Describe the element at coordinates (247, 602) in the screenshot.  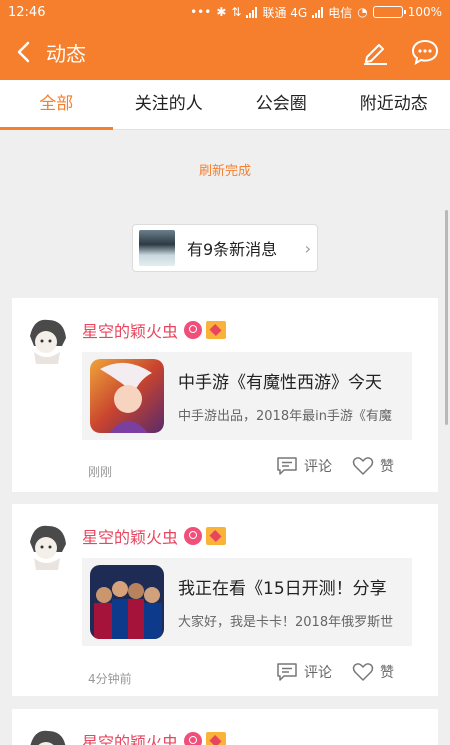
I see `shared-content: 我正在看《15日开测！分享 大家好，我是卡卡！2018年俄罗斯世` at that location.